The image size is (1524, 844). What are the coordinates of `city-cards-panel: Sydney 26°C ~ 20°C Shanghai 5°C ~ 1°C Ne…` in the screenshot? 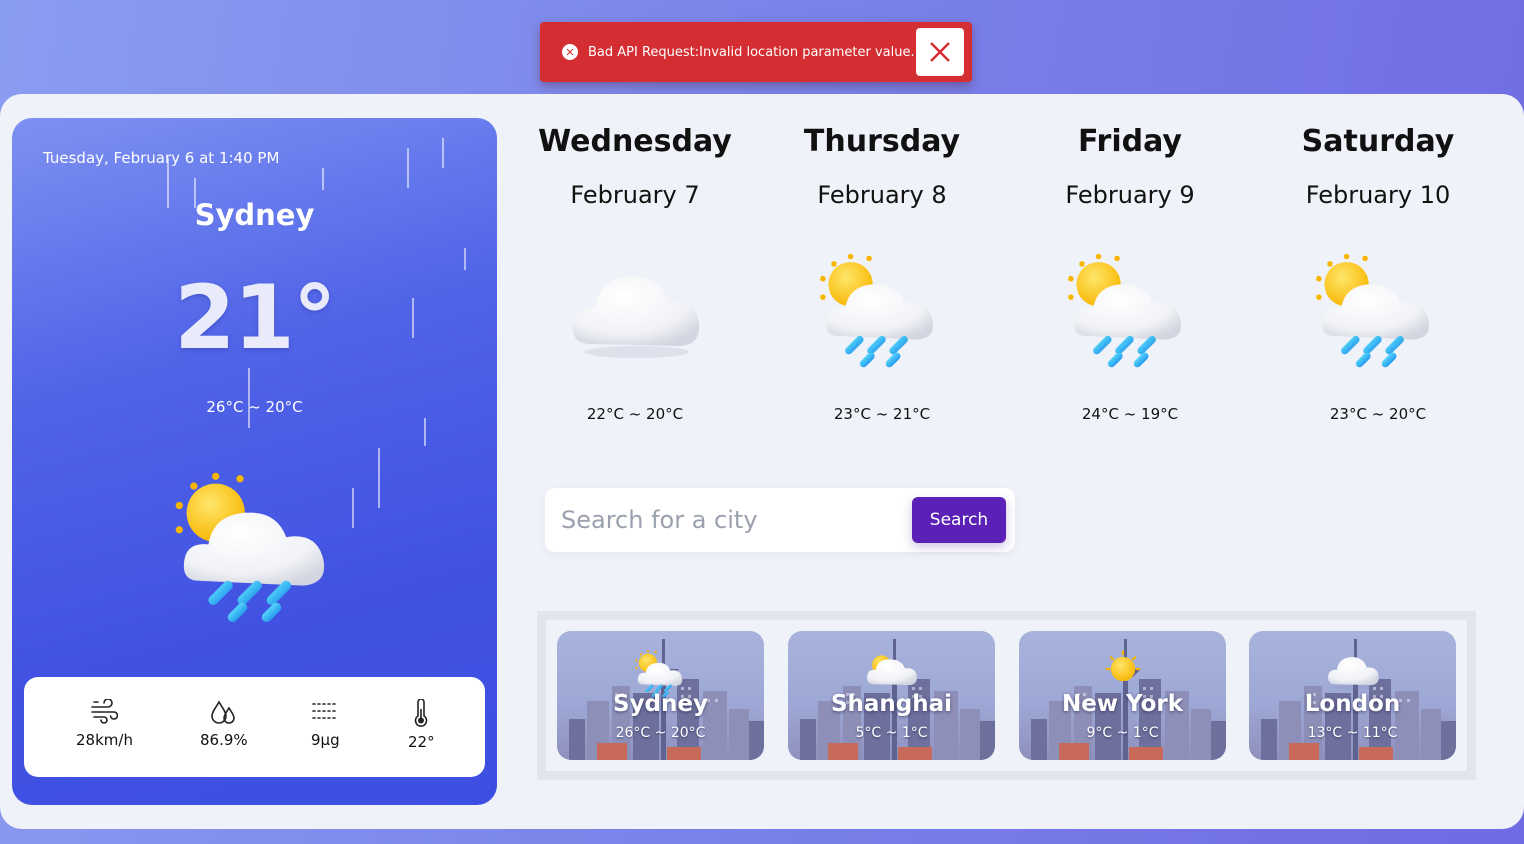 It's located at (1006, 695).